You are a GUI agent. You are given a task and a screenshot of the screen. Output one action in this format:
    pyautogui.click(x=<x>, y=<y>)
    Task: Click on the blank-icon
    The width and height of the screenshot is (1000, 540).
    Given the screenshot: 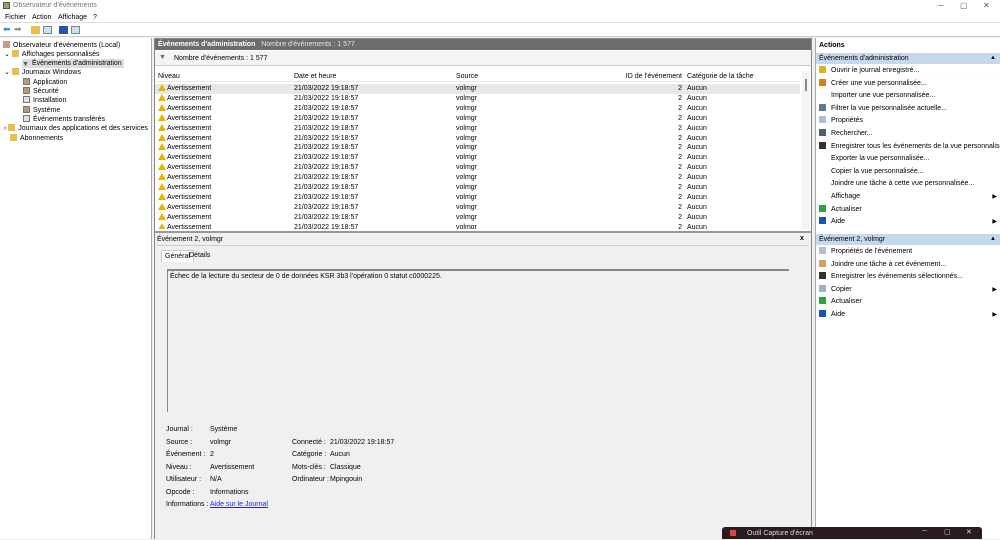 What is the action you would take?
    pyautogui.click(x=822, y=182)
    